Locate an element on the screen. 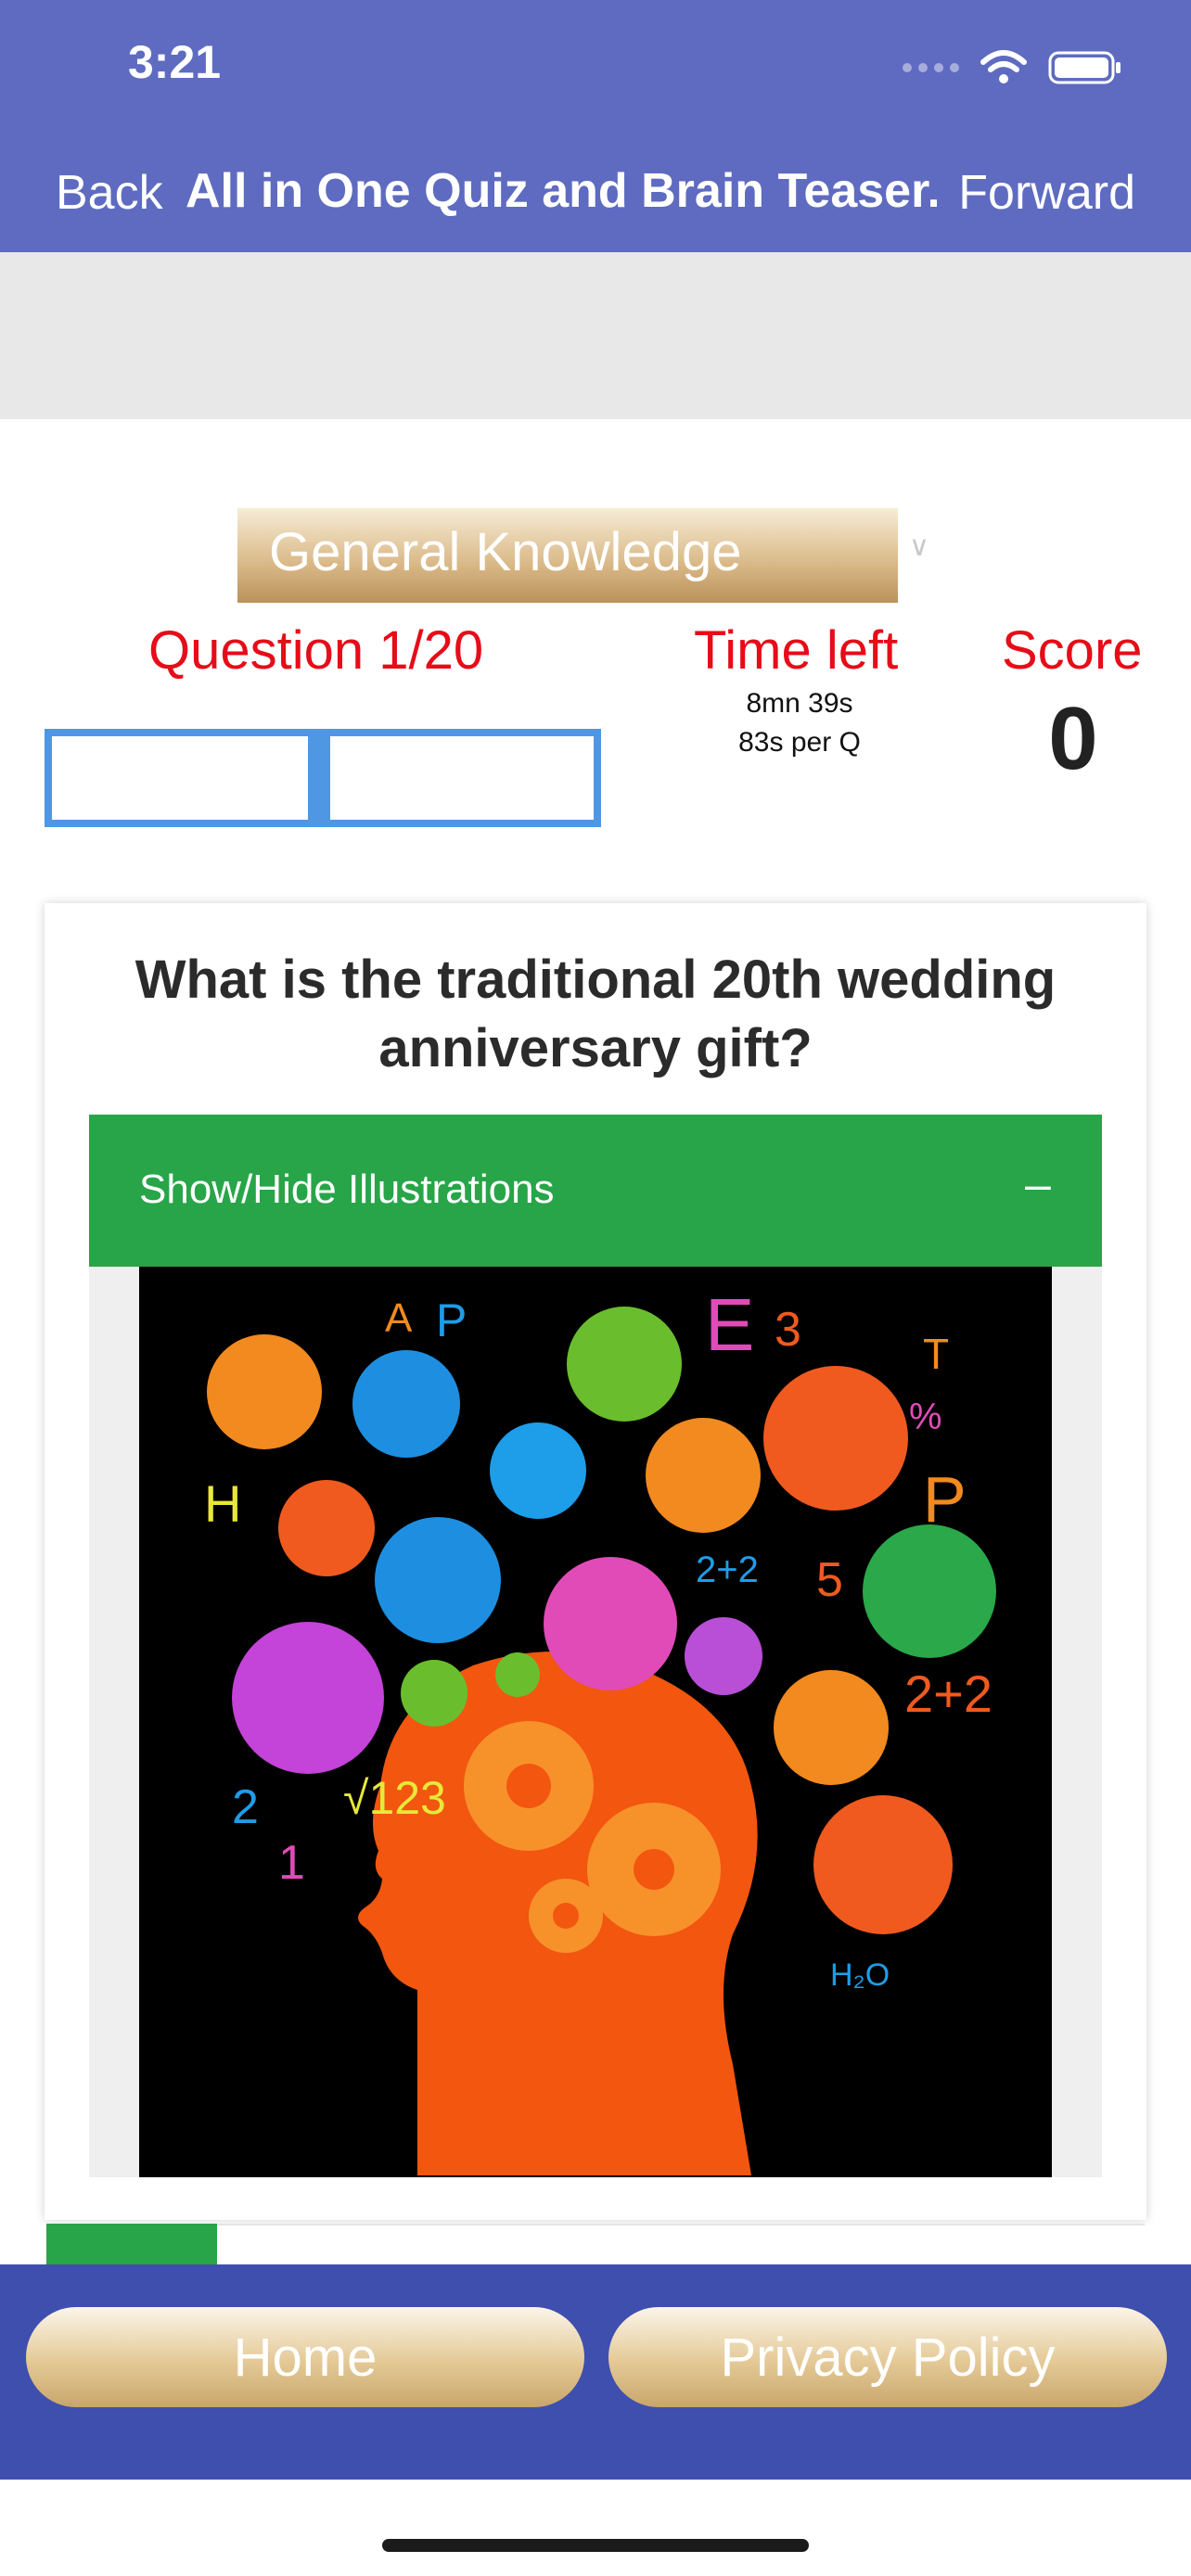  question-counter: Question 1/20 is located at coordinates (316, 650).